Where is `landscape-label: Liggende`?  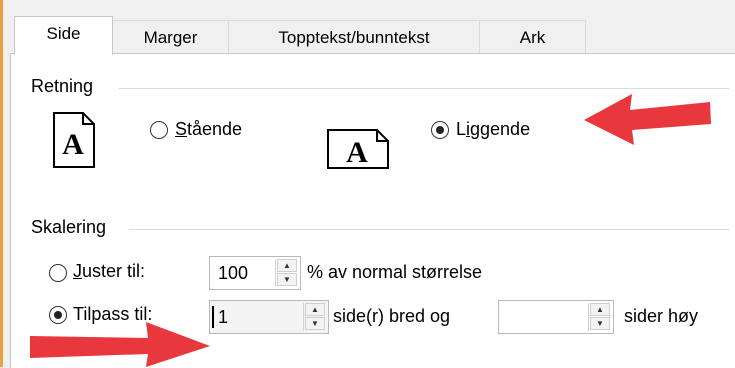
landscape-label: Liggende is located at coordinates (493, 129).